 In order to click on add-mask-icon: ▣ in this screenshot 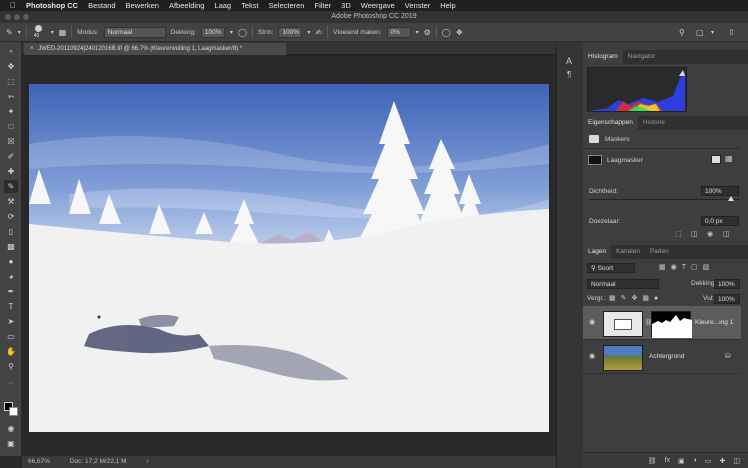, I will do `click(681, 461)`.